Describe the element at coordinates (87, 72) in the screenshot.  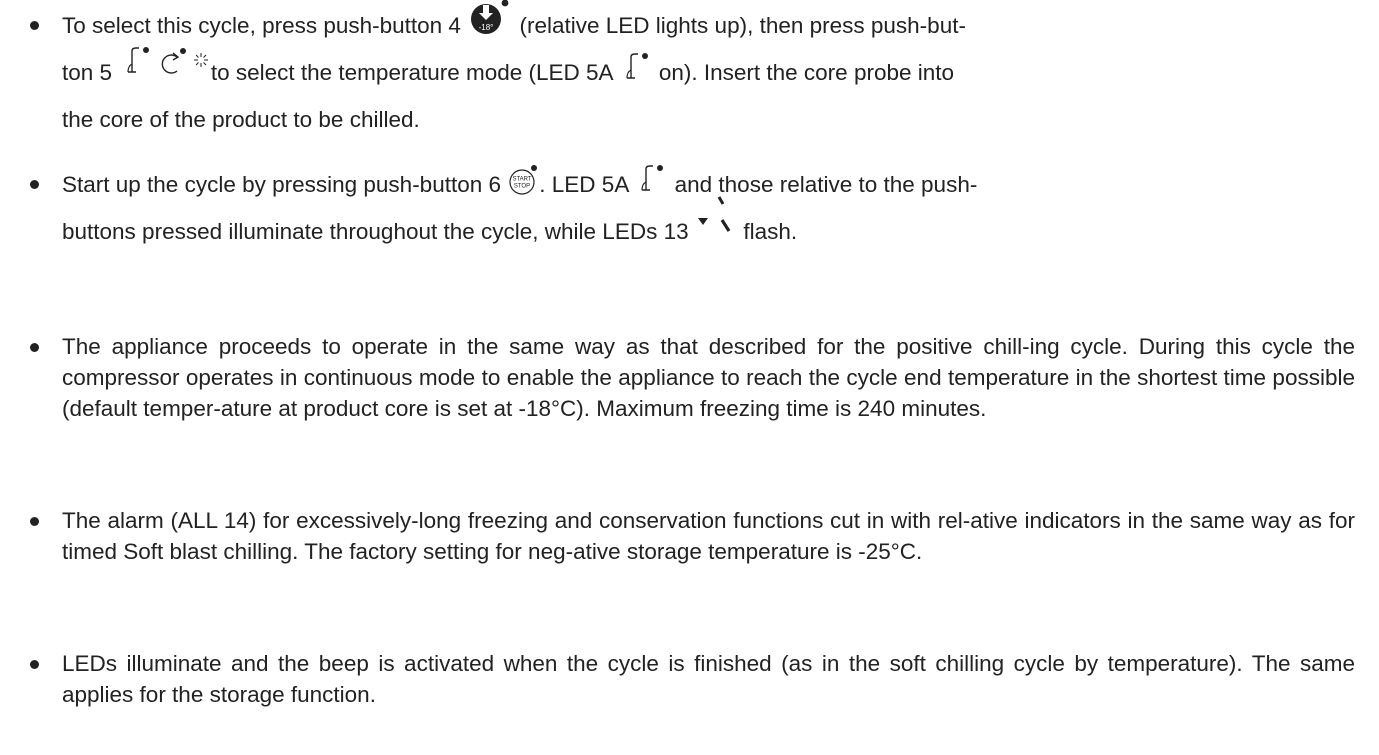
I see `text-run: ton 5` at that location.